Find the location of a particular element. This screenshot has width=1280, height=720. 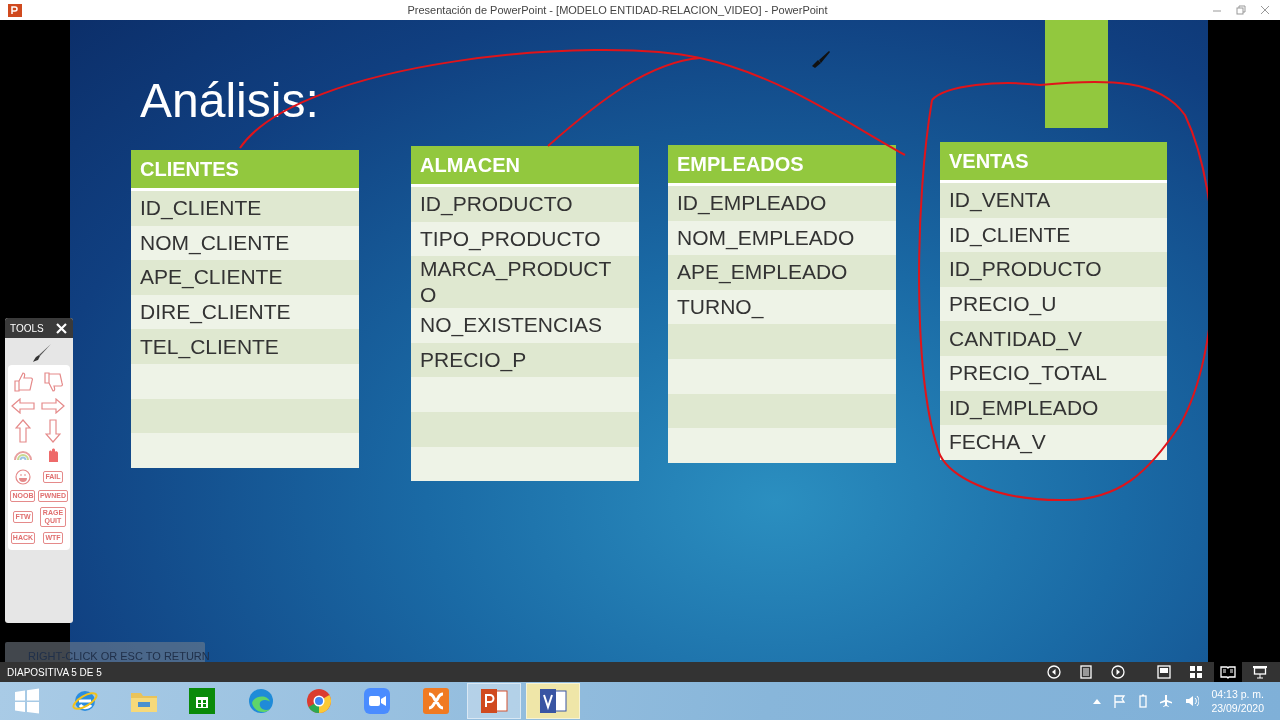

normal-view-icon is located at coordinates (1164, 672).